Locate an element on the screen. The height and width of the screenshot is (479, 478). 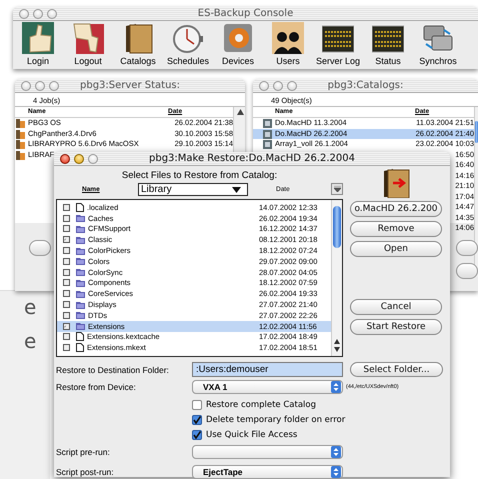
field-label: Script post-run: is located at coordinates (85, 472).